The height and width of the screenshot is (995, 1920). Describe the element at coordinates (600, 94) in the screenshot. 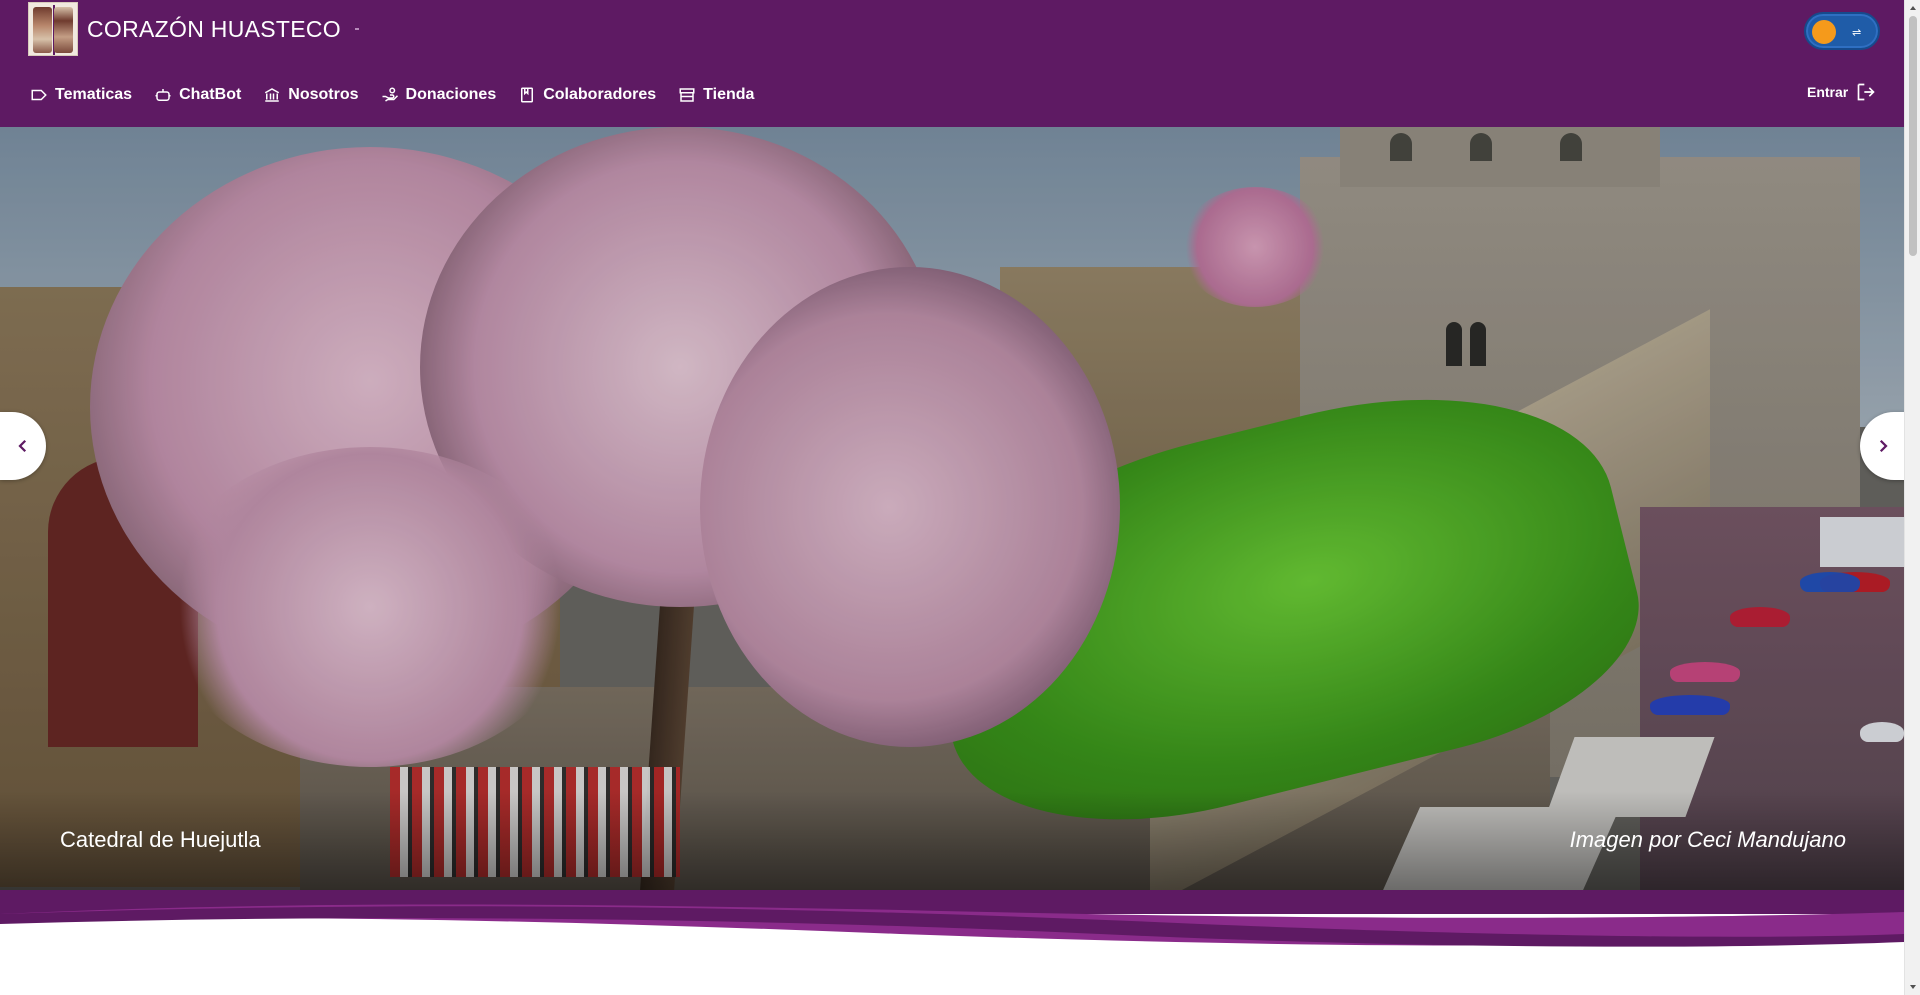

I see `nav-item-label: Colaboradores` at that location.